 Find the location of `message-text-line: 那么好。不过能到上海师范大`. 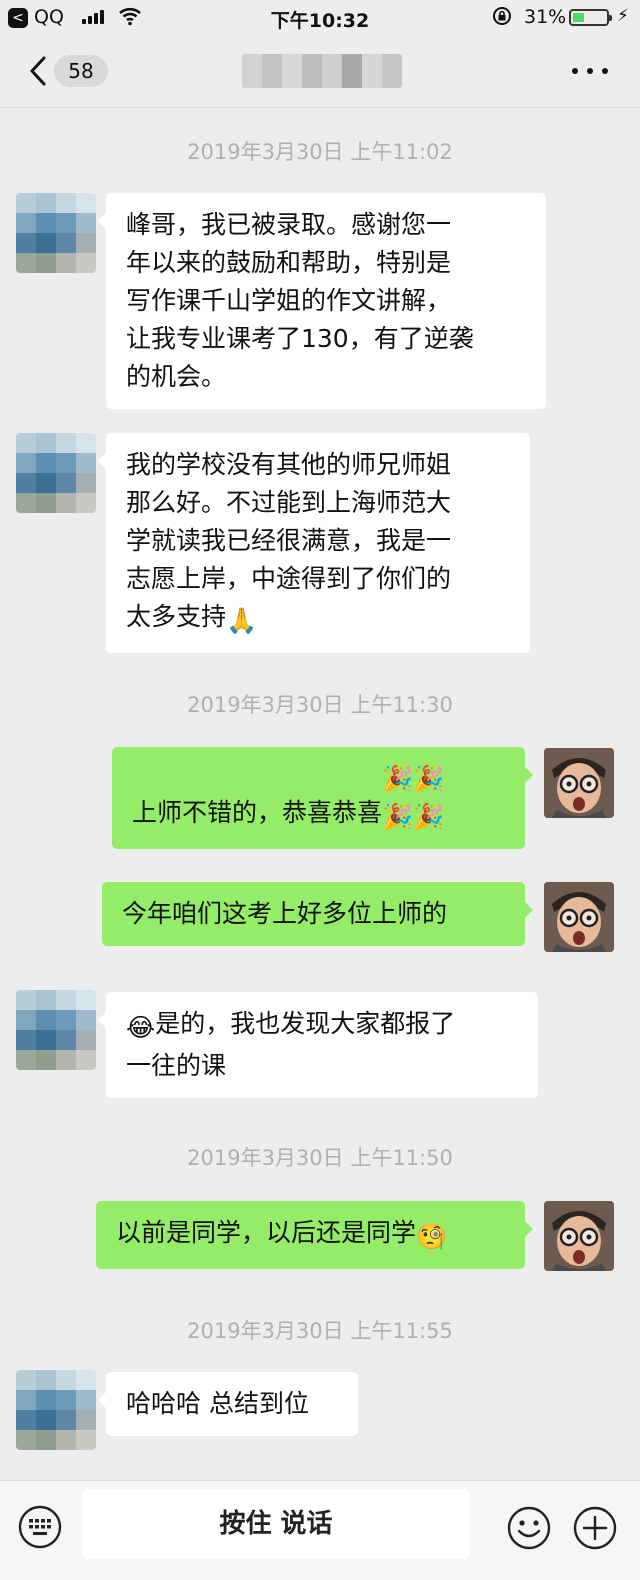

message-text-line: 那么好。不过能到上海师范大 is located at coordinates (289, 502).